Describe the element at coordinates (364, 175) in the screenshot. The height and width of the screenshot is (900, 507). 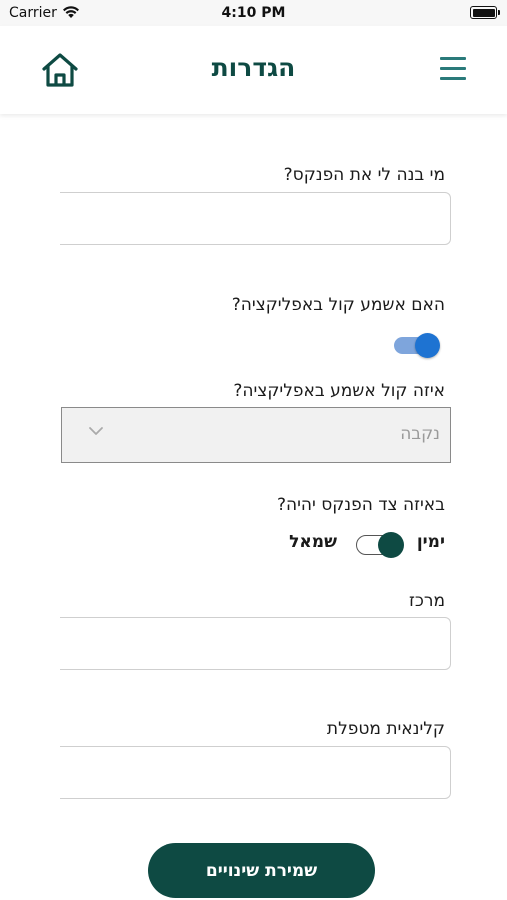
I see `builder-label: מי בנה לי את הפנקס?` at that location.